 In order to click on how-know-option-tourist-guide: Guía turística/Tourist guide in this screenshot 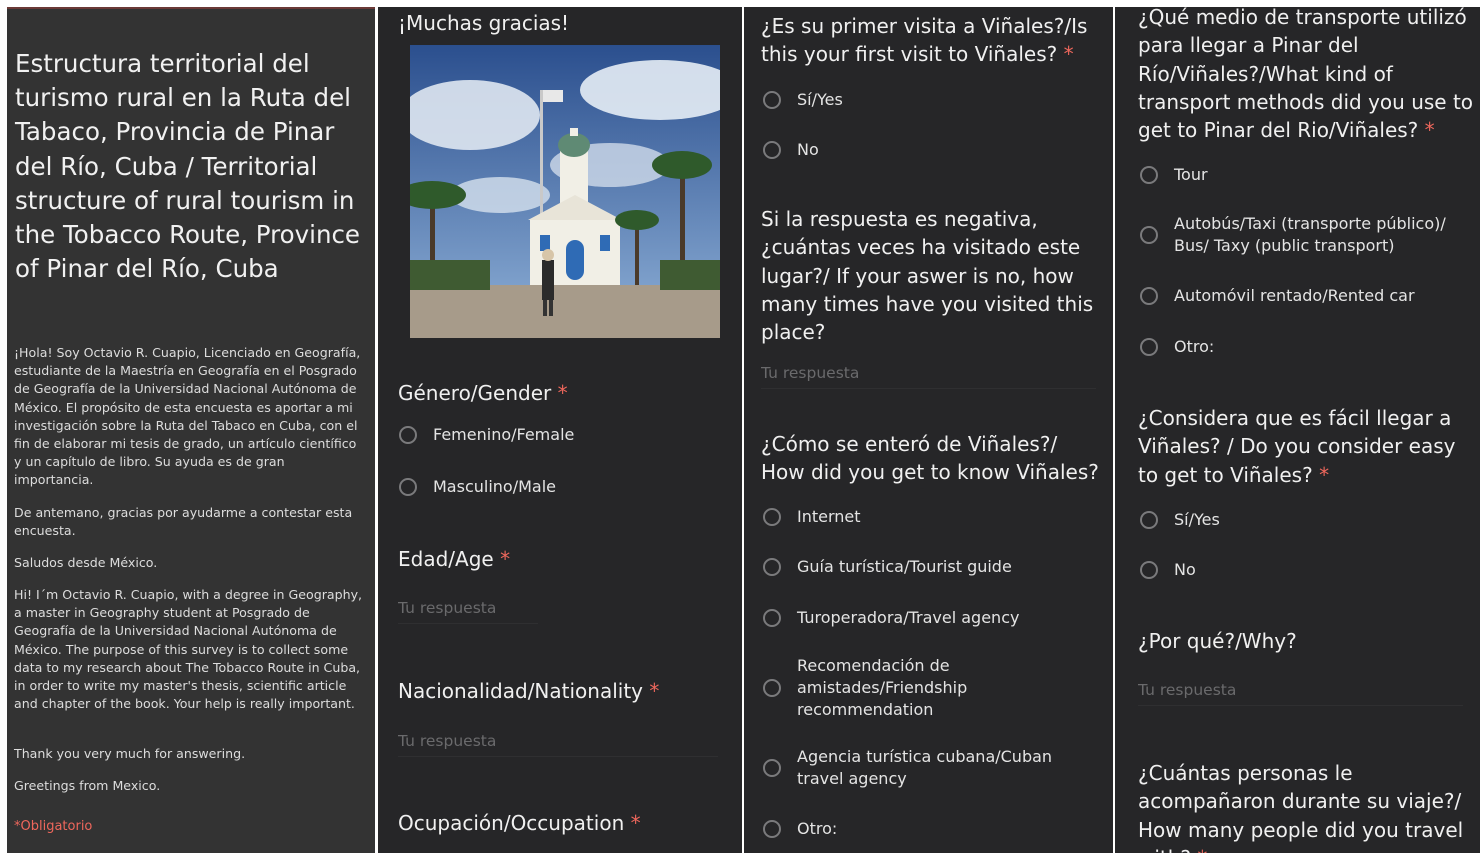, I will do `click(887, 567)`.